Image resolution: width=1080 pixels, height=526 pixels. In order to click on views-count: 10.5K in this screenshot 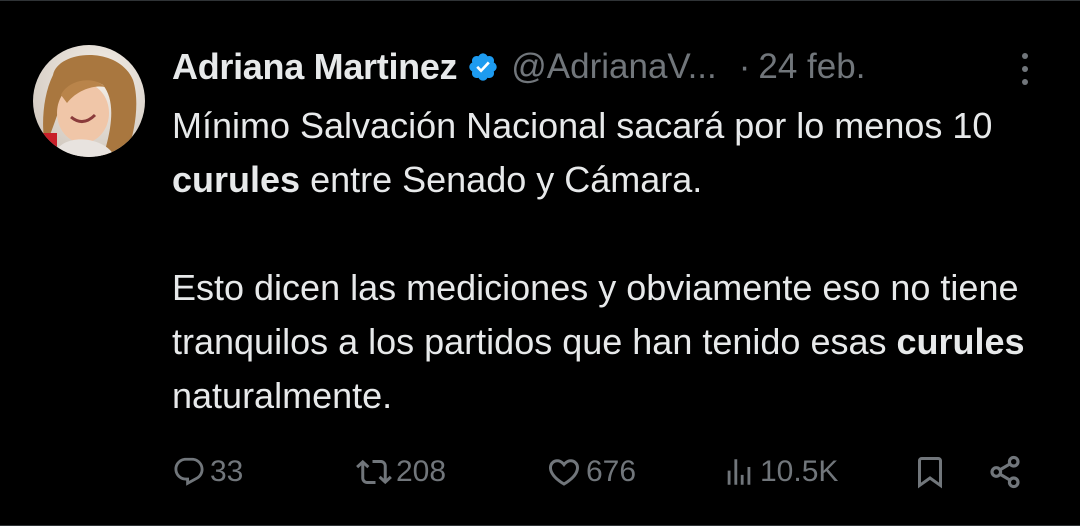, I will do `click(799, 471)`.